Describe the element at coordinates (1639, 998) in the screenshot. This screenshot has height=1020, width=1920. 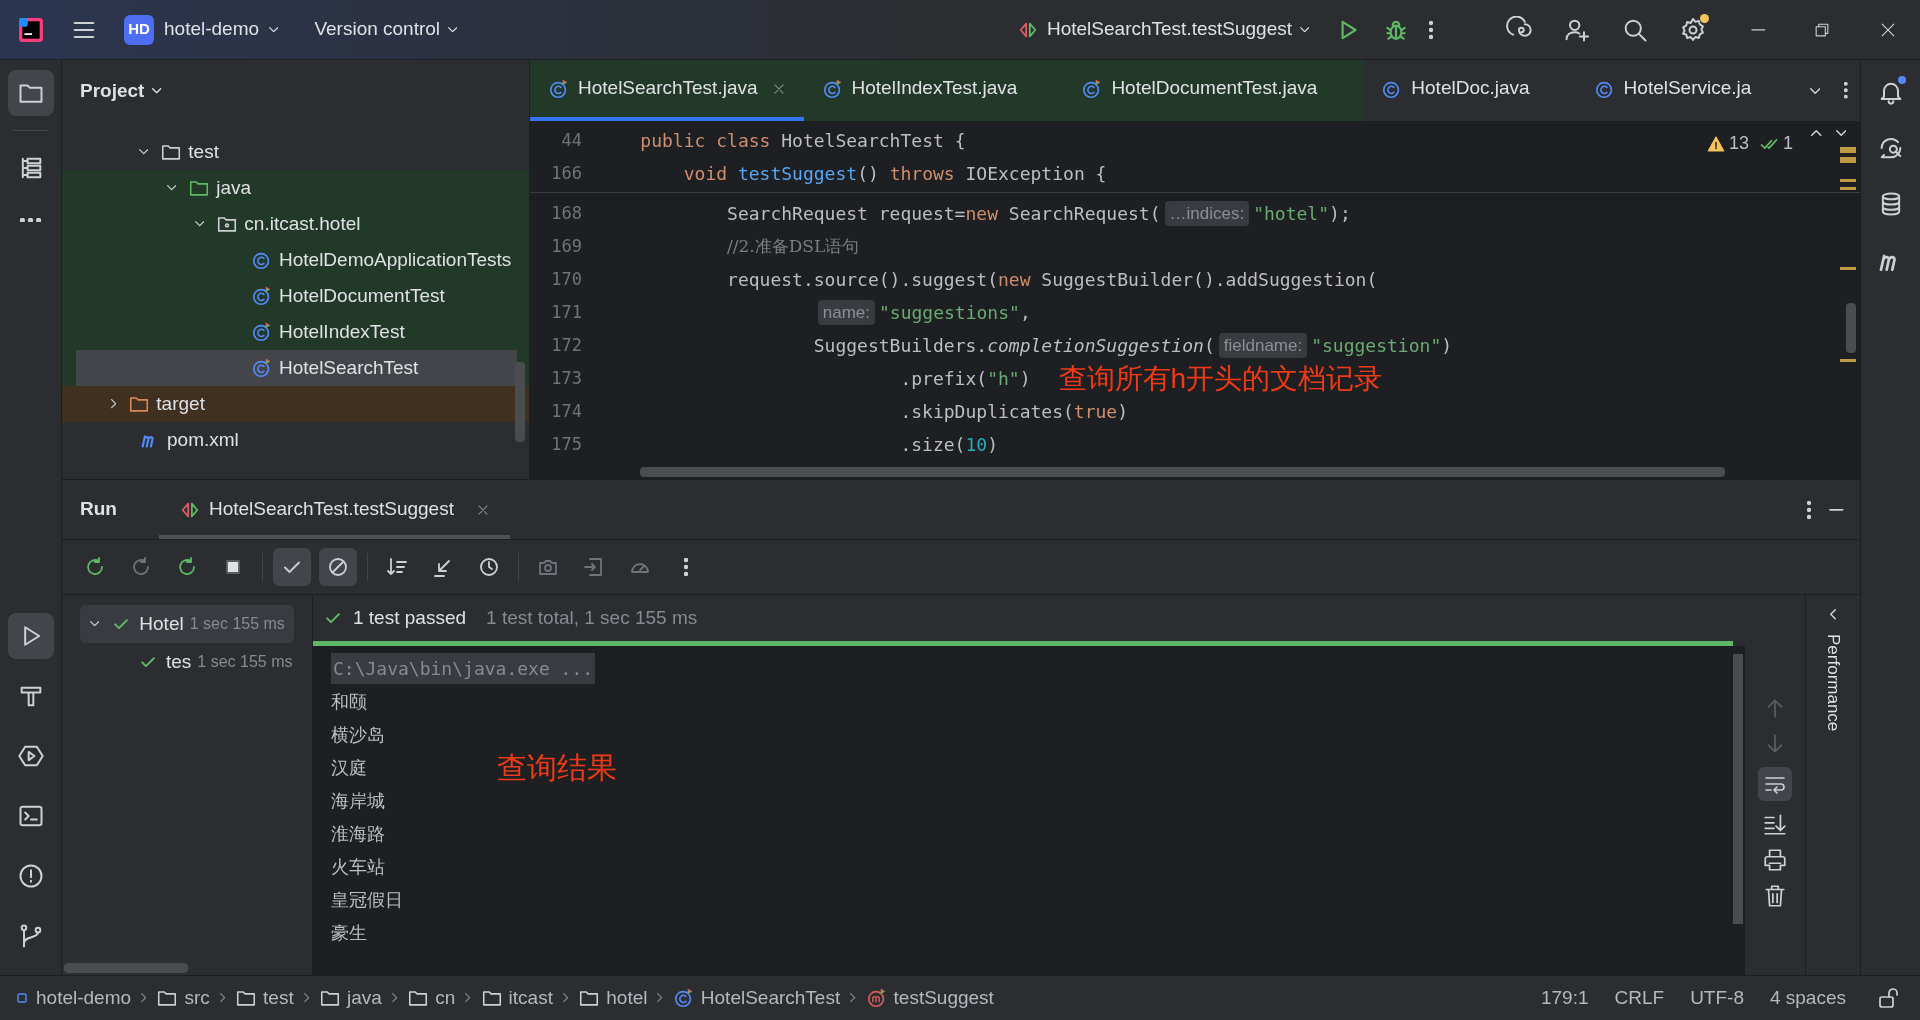
I see `status-item: CRLF` at that location.